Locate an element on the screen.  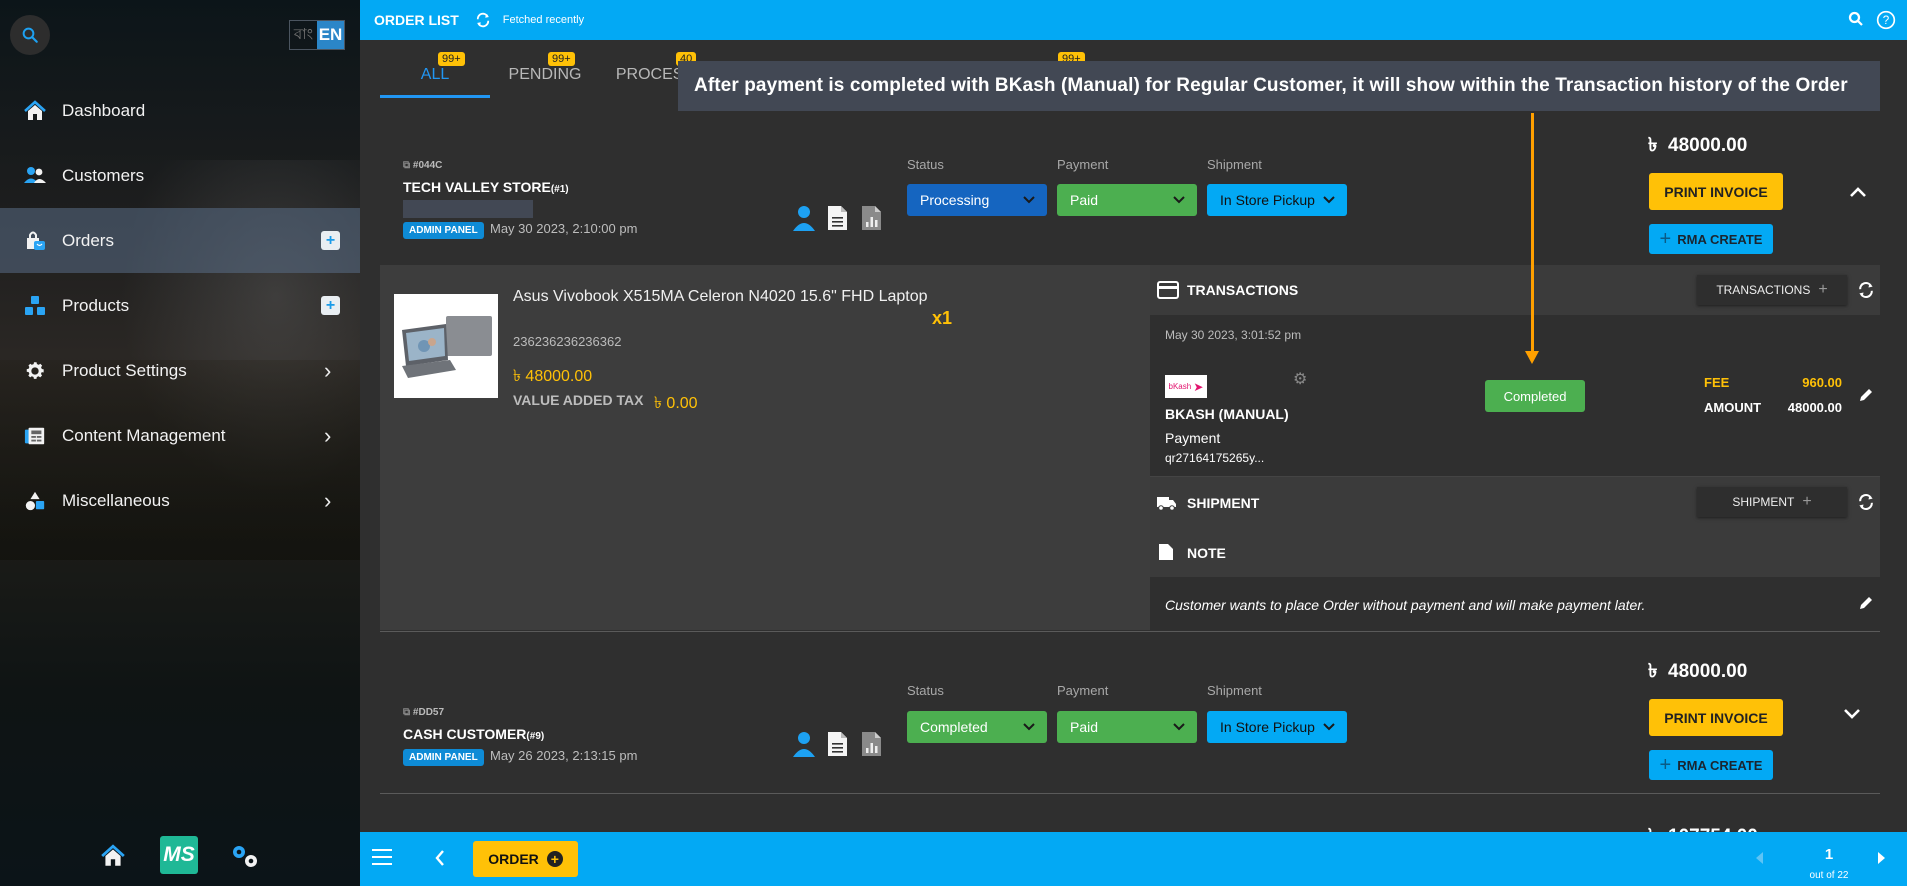
current-page: 1 is located at coordinates (1829, 854).